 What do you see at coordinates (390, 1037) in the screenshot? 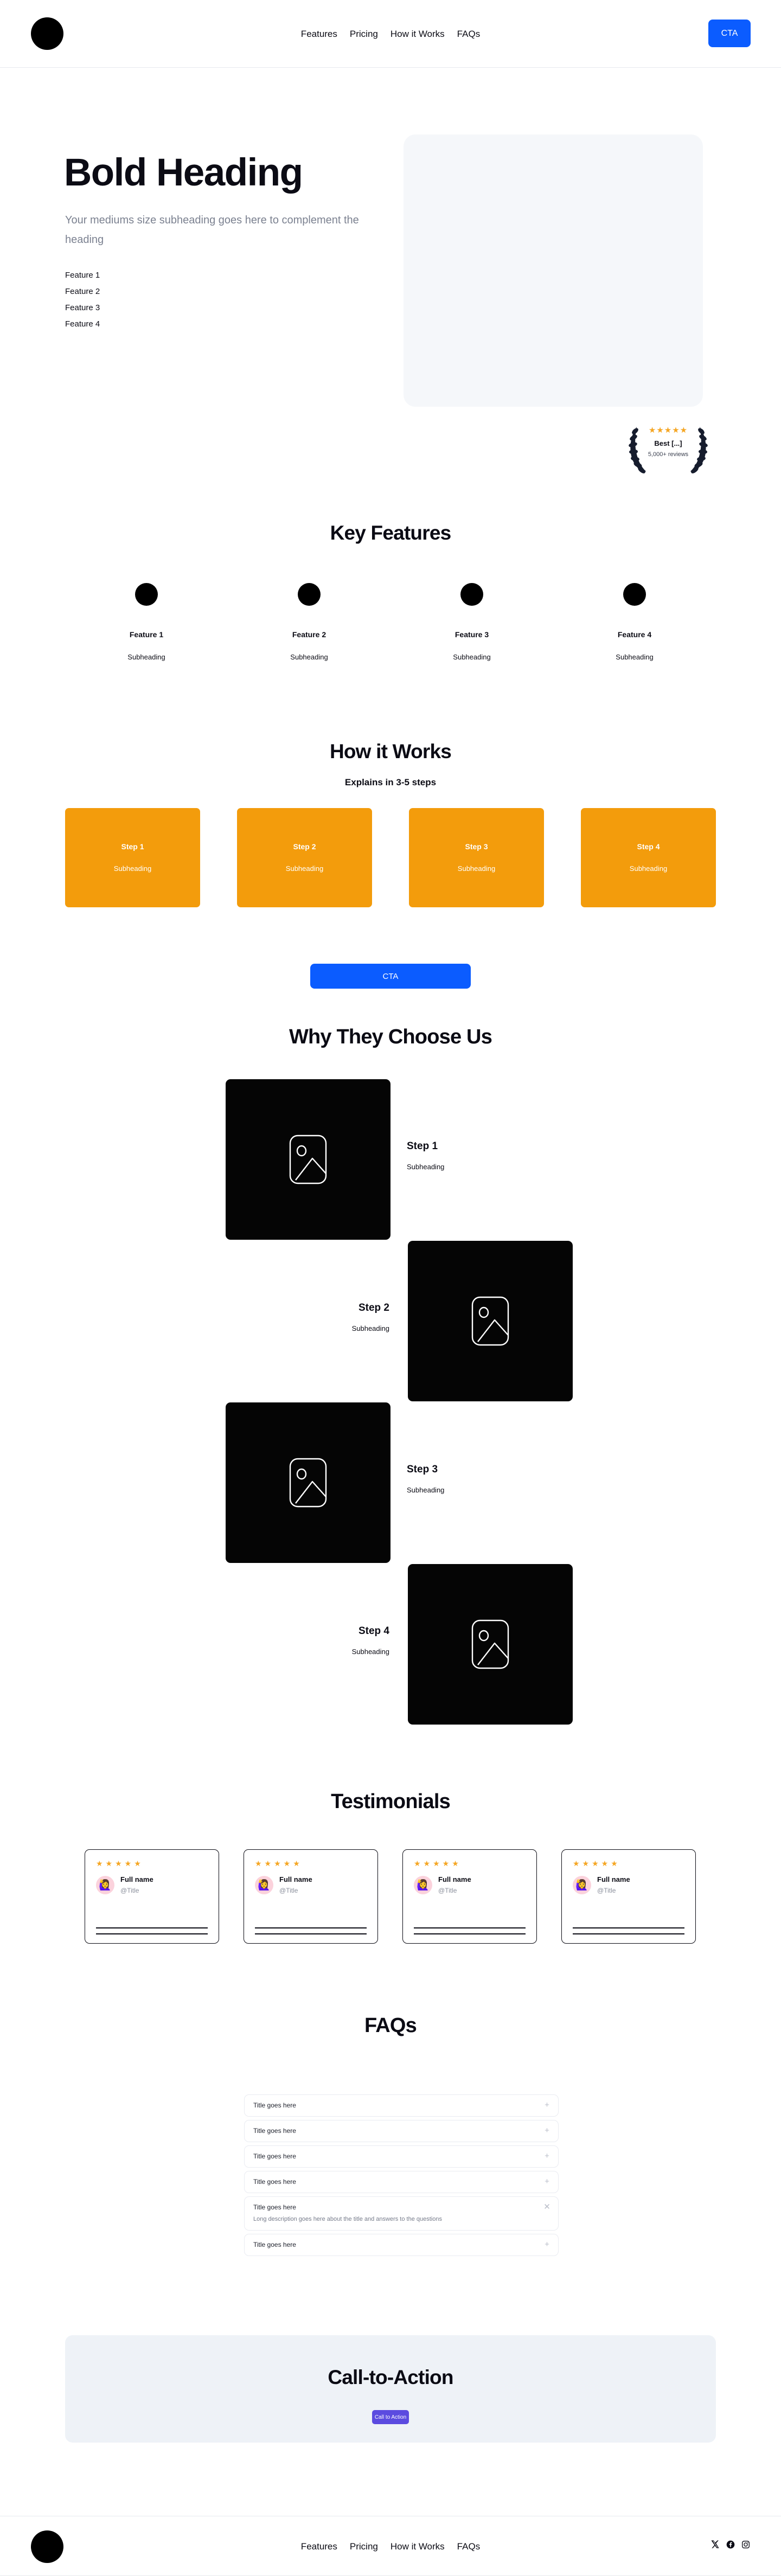
I see `why-choose-title: Why They Choose Us` at bounding box center [390, 1037].